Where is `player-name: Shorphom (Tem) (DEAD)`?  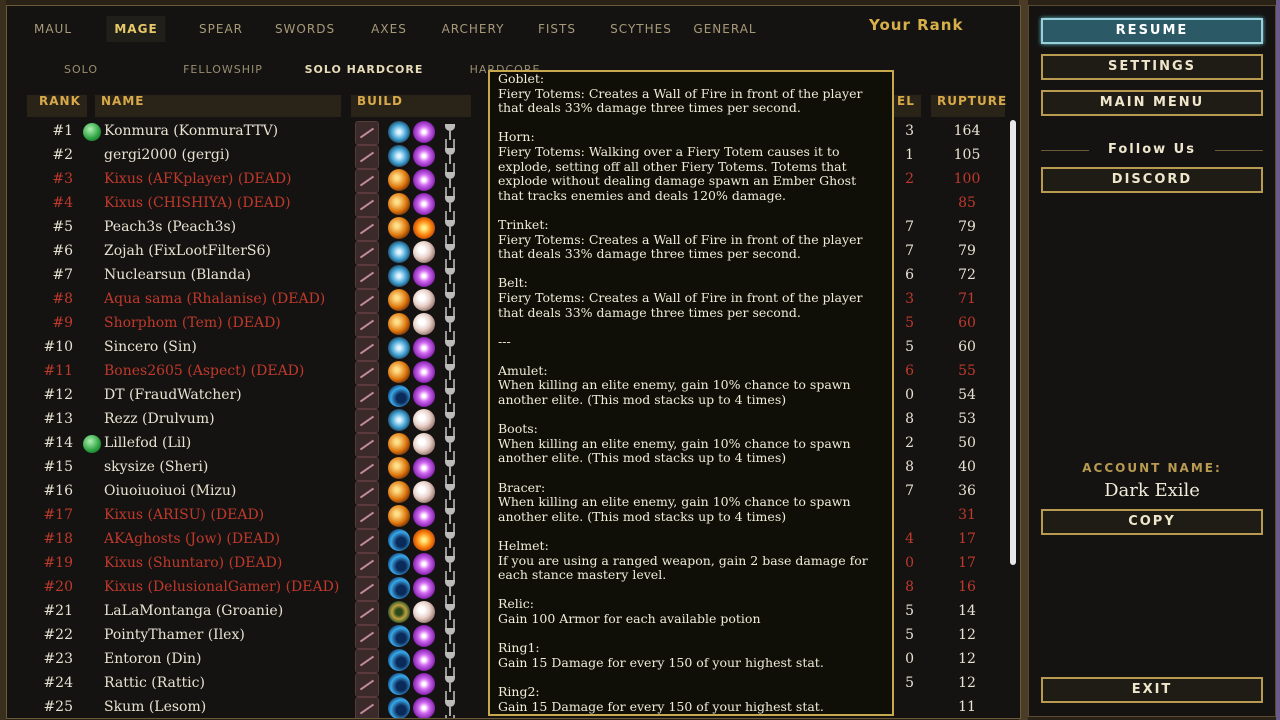
player-name: Shorphom (Tem) (DEAD) is located at coordinates (192, 323).